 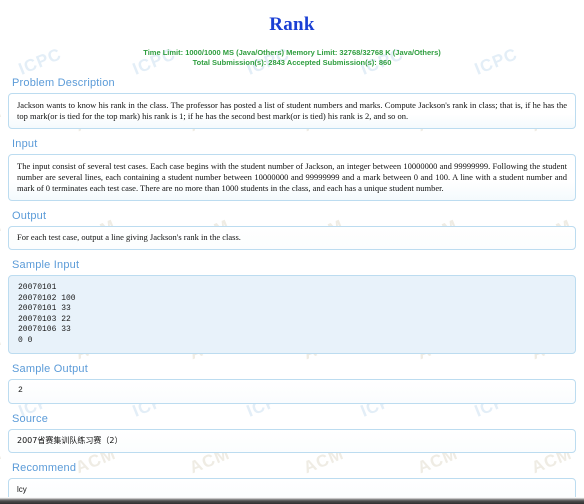 I want to click on section-header-input: Input, so click(x=25, y=144).